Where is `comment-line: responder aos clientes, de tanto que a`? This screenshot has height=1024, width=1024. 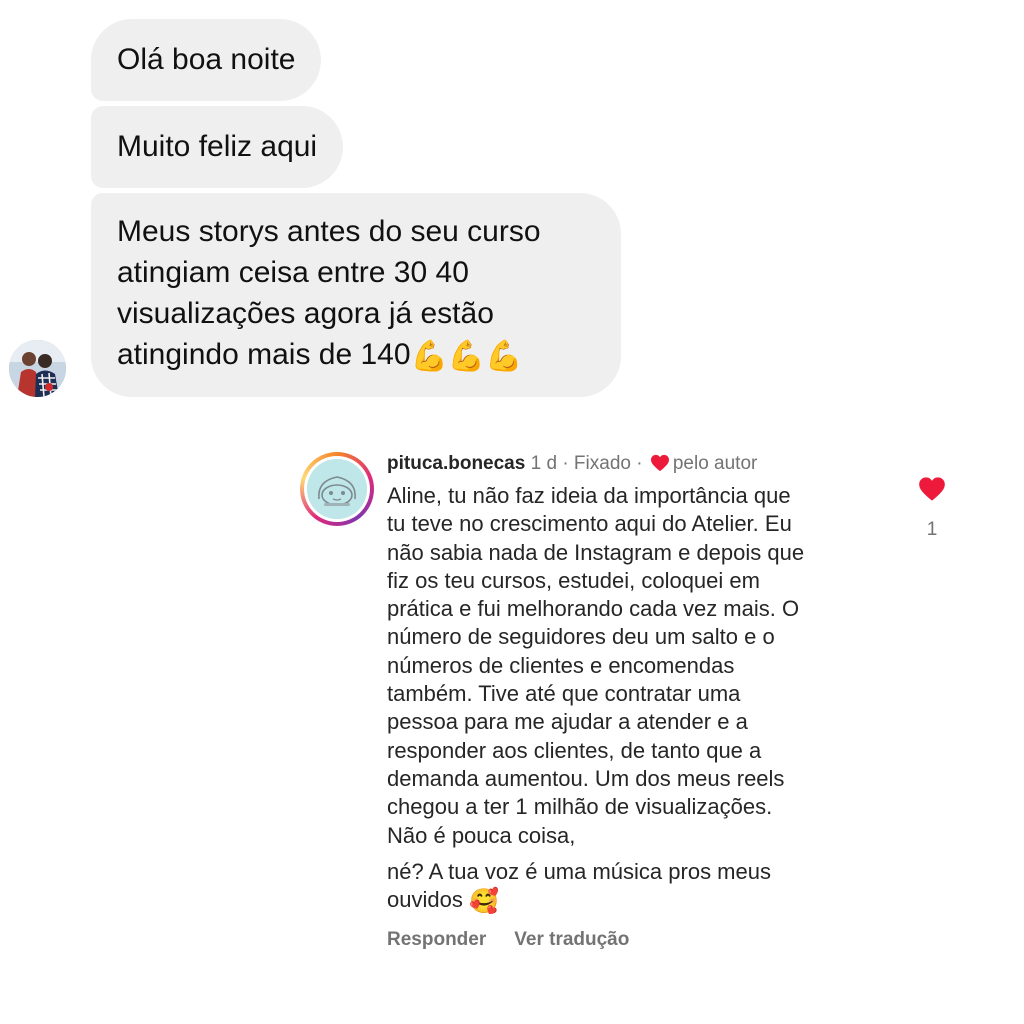 comment-line: responder aos clientes, de tanto que a is located at coordinates (574, 750).